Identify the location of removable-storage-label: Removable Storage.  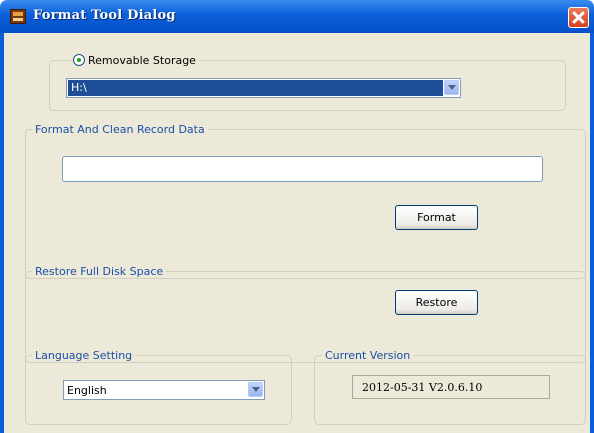
(142, 60).